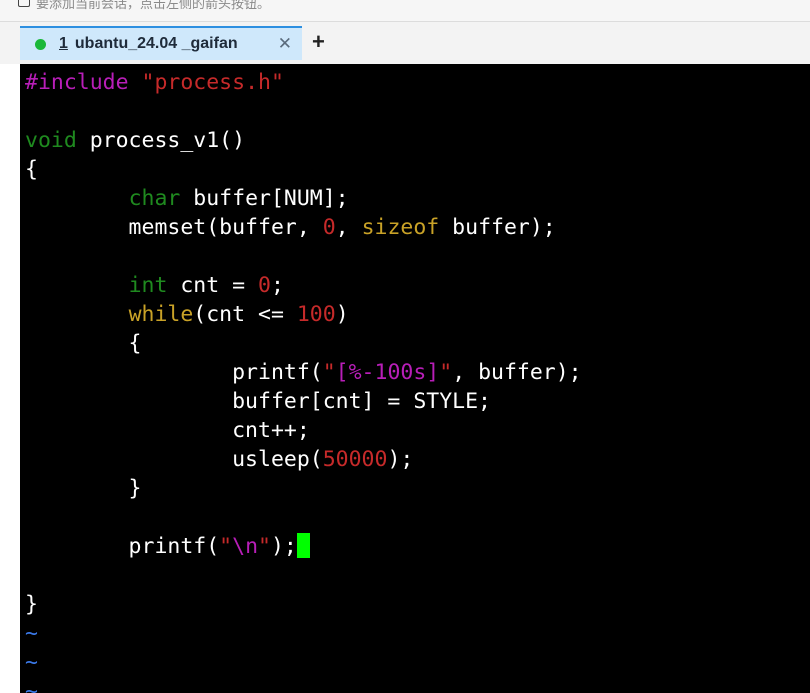 The width and height of the screenshot is (810, 693). I want to click on code-line: while(cnt <= 100), so click(238, 314).